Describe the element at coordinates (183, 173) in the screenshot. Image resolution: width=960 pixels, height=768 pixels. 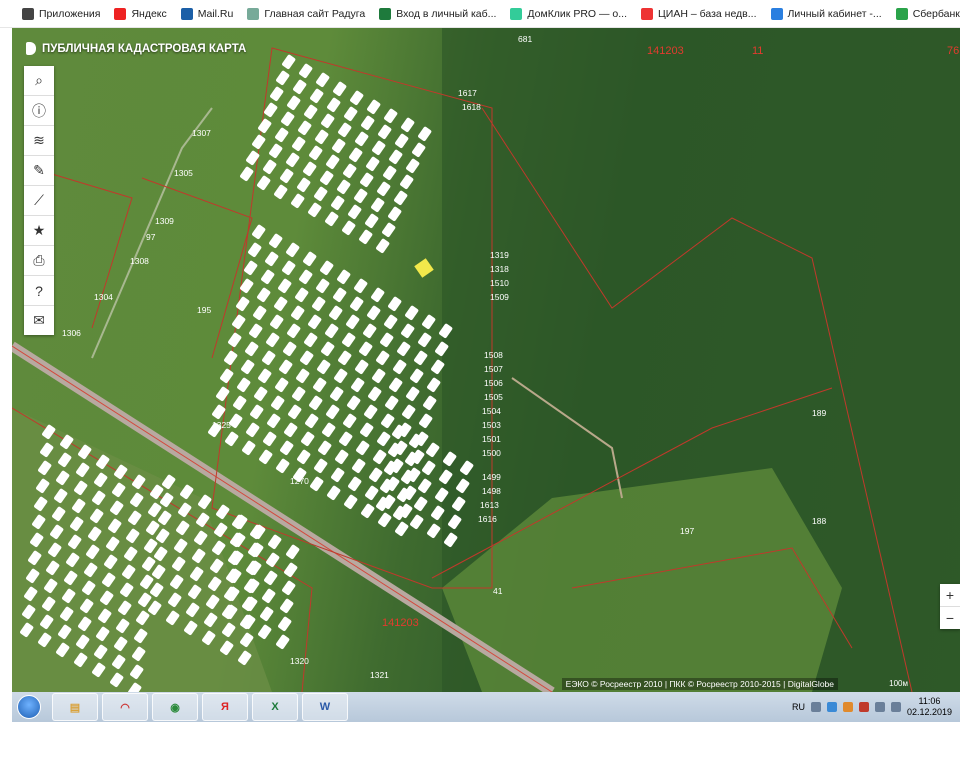
I see `parcel-number-label: 1305` at that location.